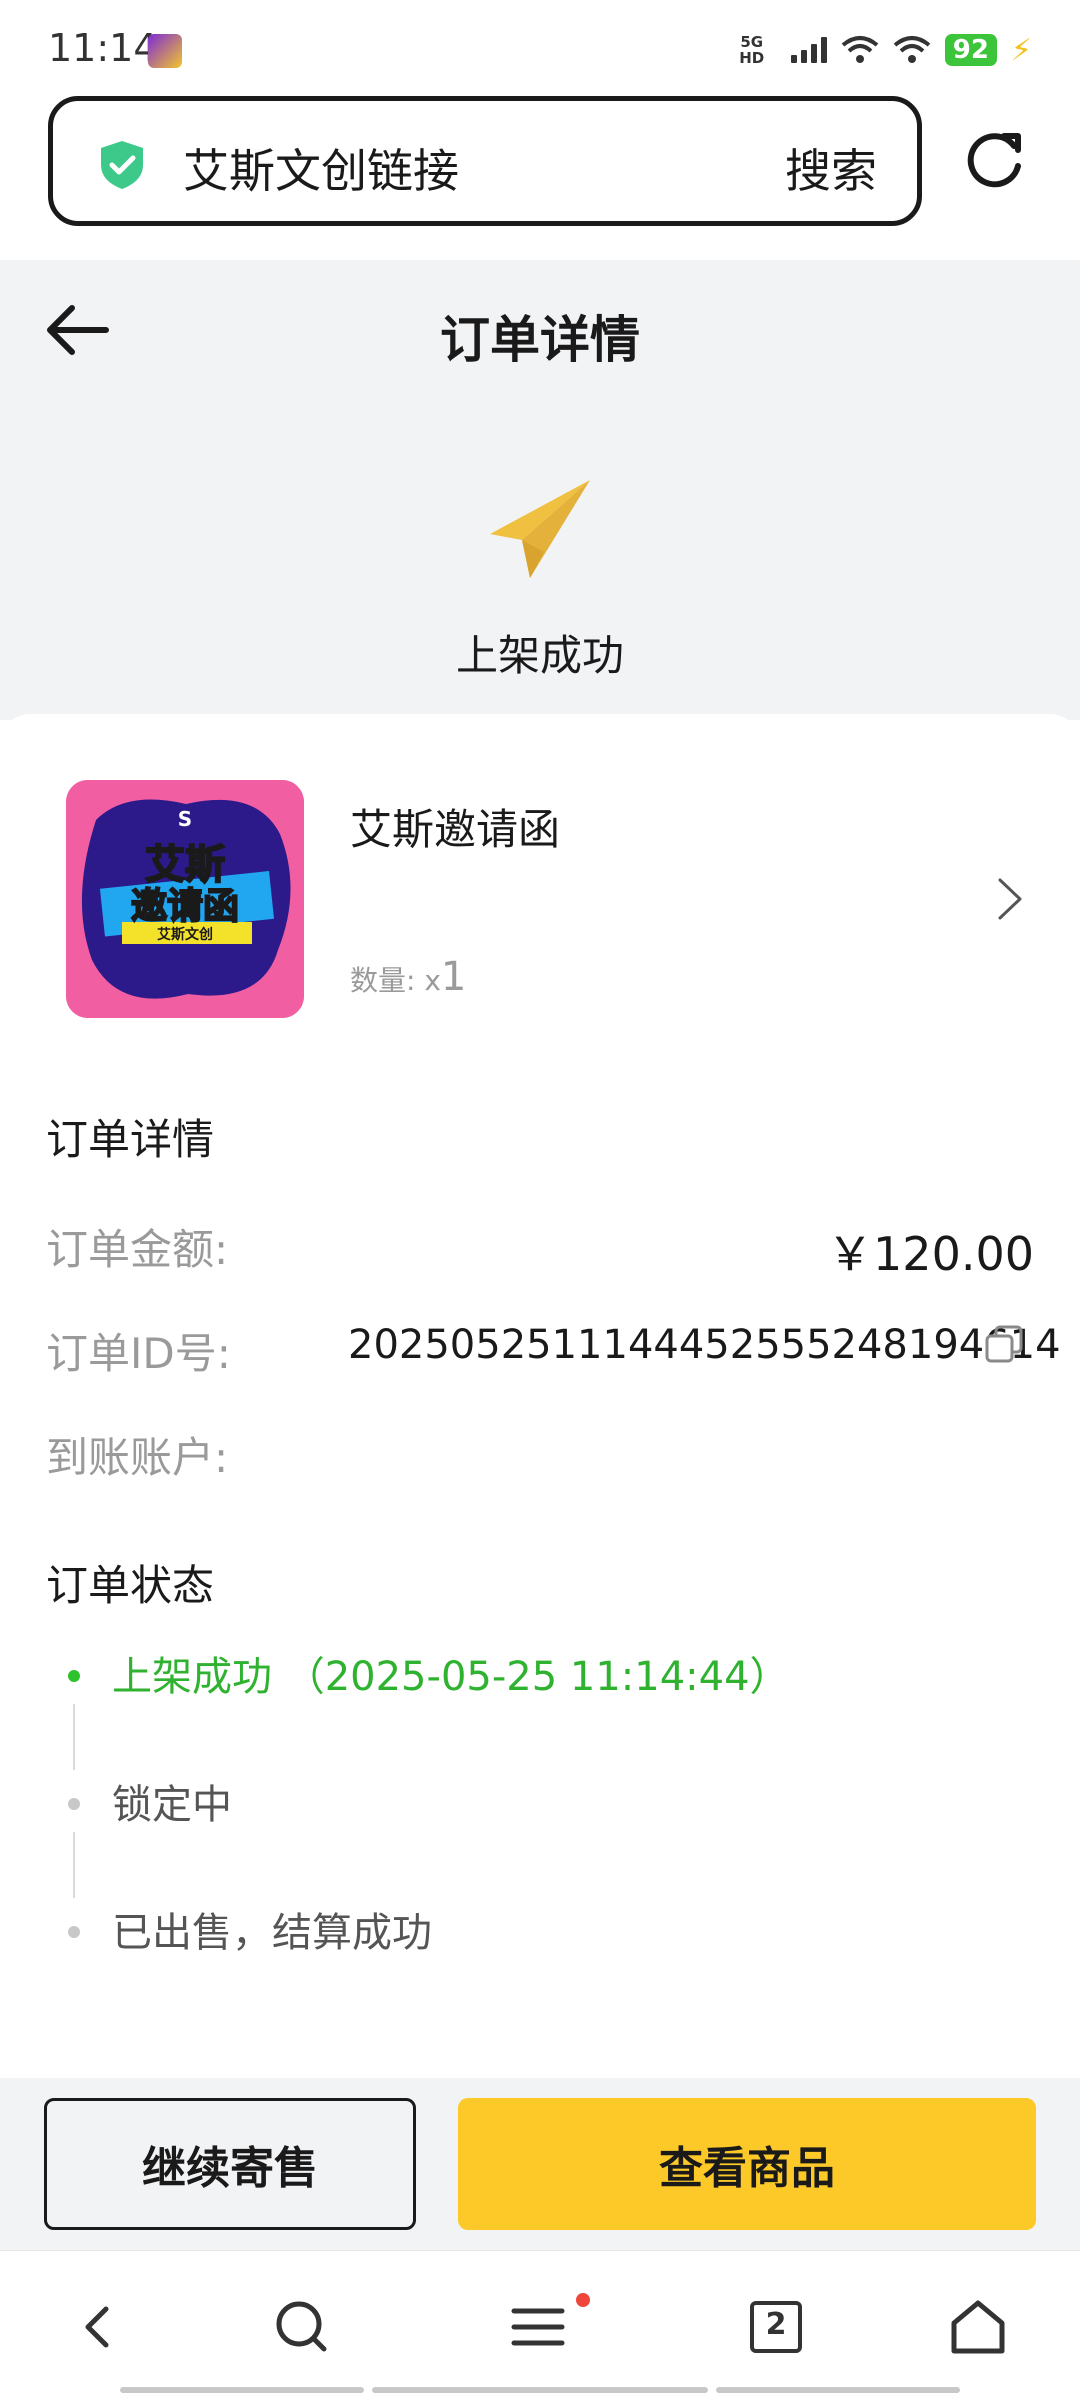  Describe the element at coordinates (540, 48) in the screenshot. I see `status-bar: 11:14 5G HD 92 ⚡` at that location.